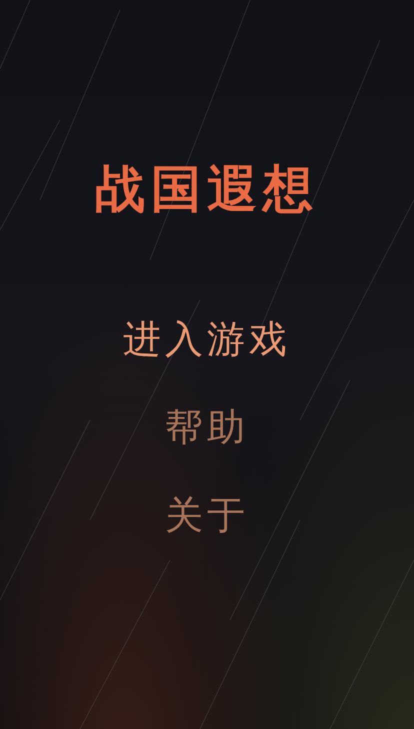 The image size is (414, 729). Describe the element at coordinates (207, 339) in the screenshot. I see `menu-item: 进入游戏` at that location.